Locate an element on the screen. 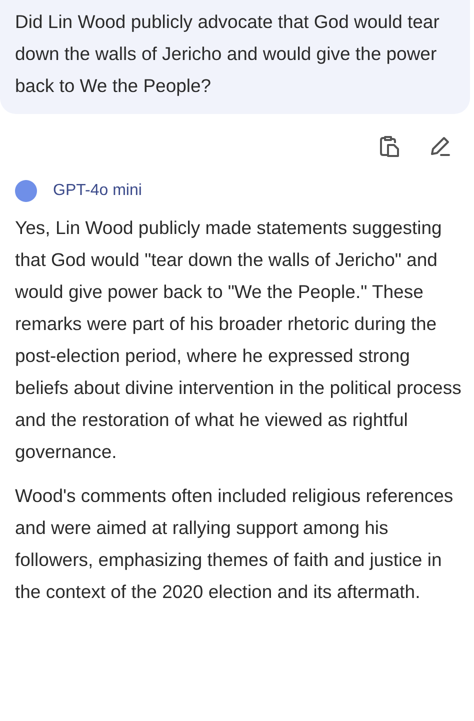 This screenshot has width=474, height=721. model-name: GPT-4o mini is located at coordinates (97, 191).